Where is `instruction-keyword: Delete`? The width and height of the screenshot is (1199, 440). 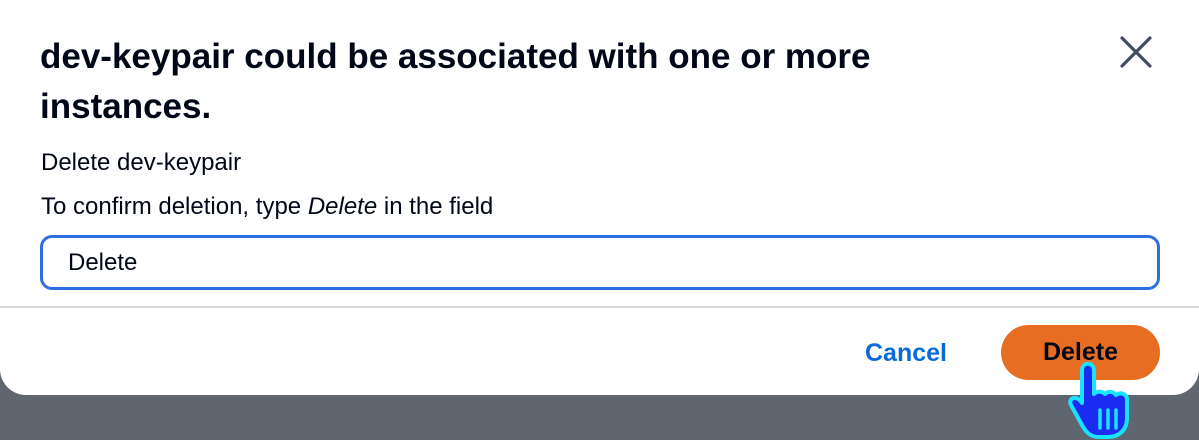 instruction-keyword: Delete is located at coordinates (342, 206).